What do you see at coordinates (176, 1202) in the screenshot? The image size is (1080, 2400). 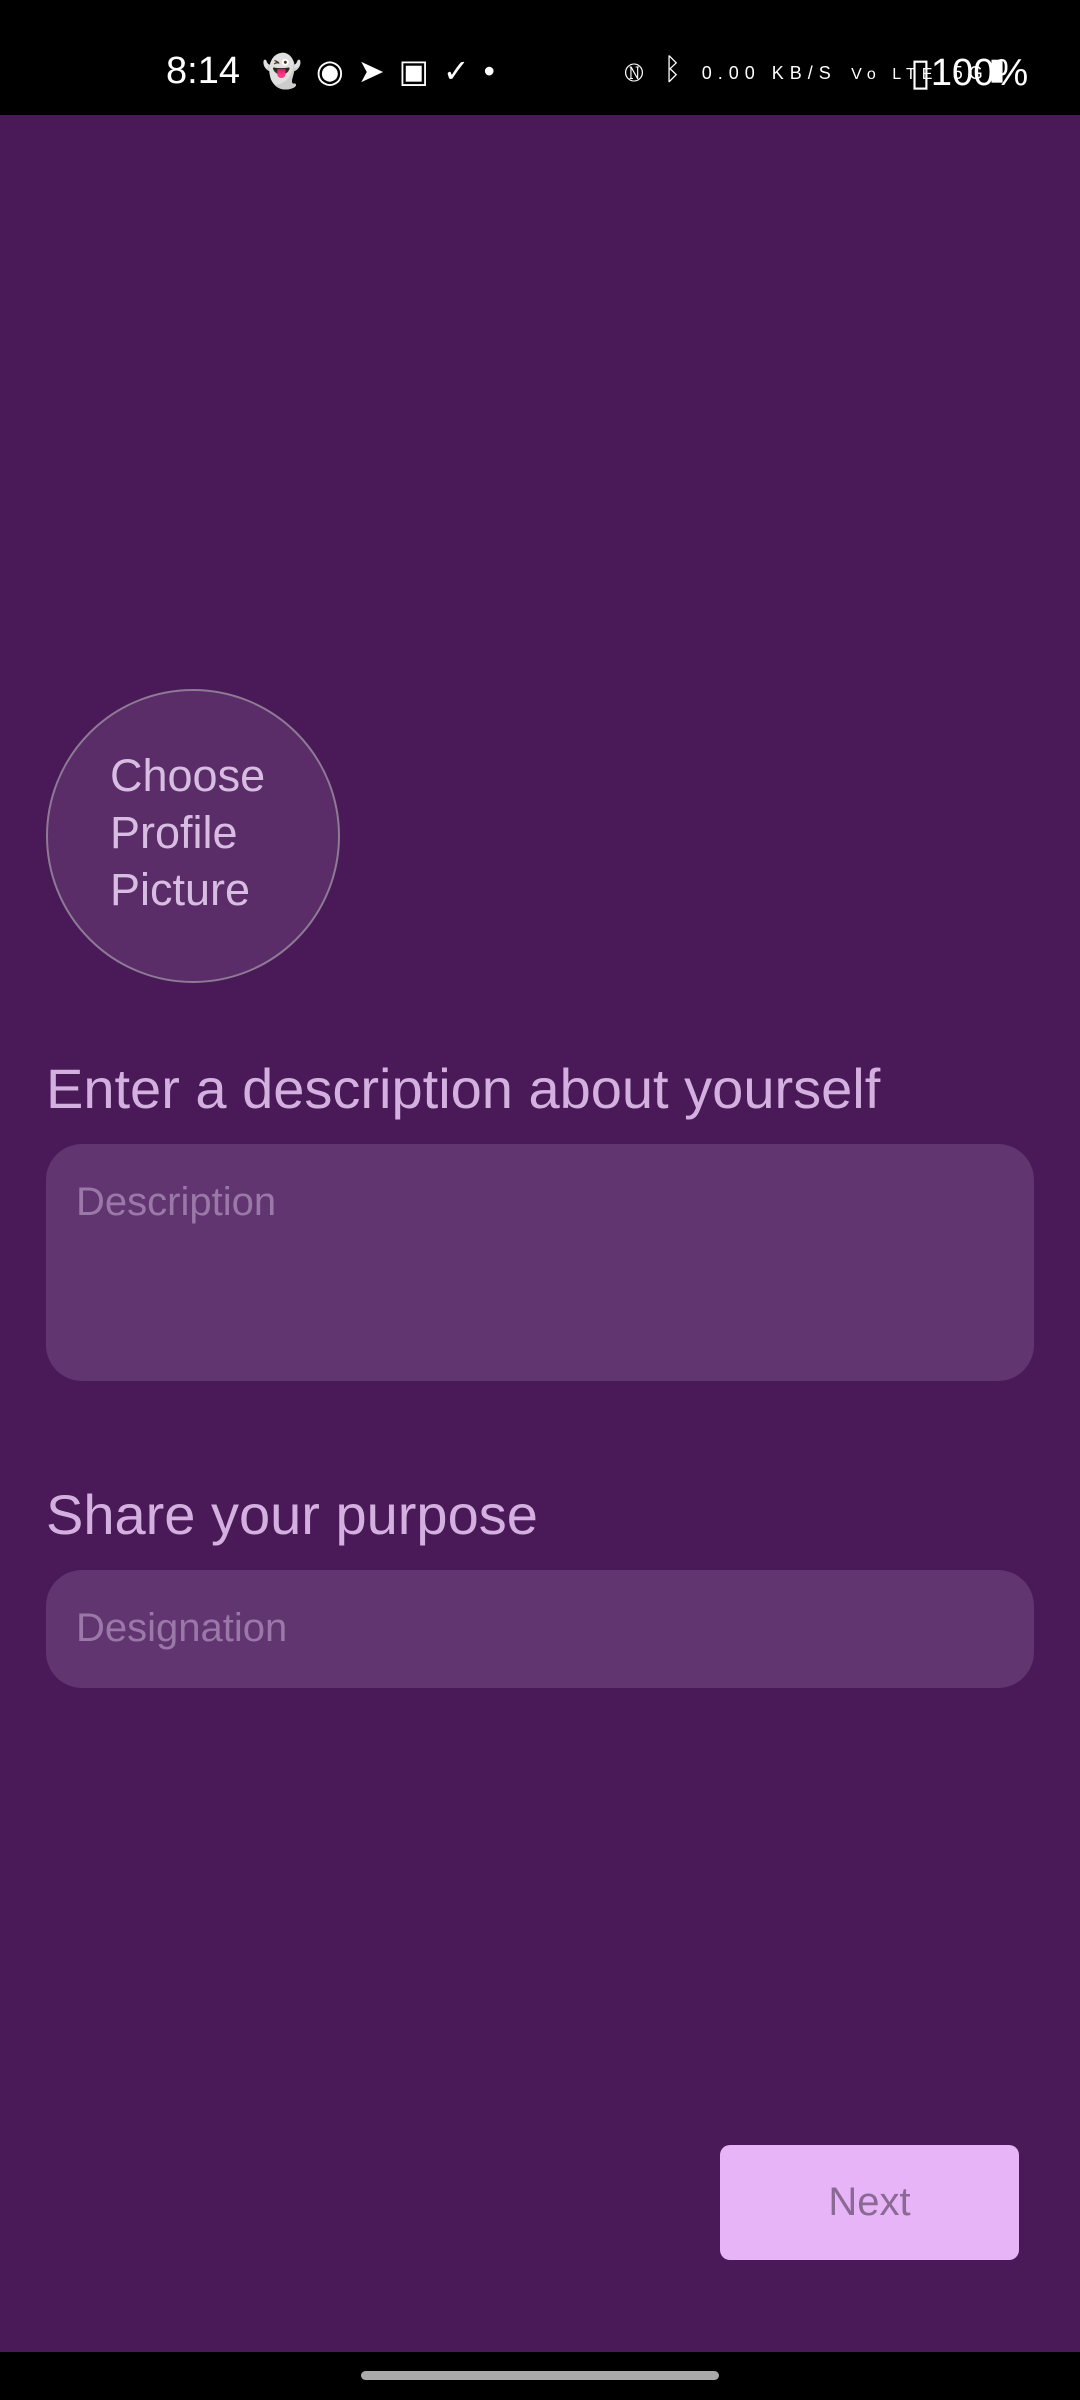 I see `description-placeholder: Description` at bounding box center [176, 1202].